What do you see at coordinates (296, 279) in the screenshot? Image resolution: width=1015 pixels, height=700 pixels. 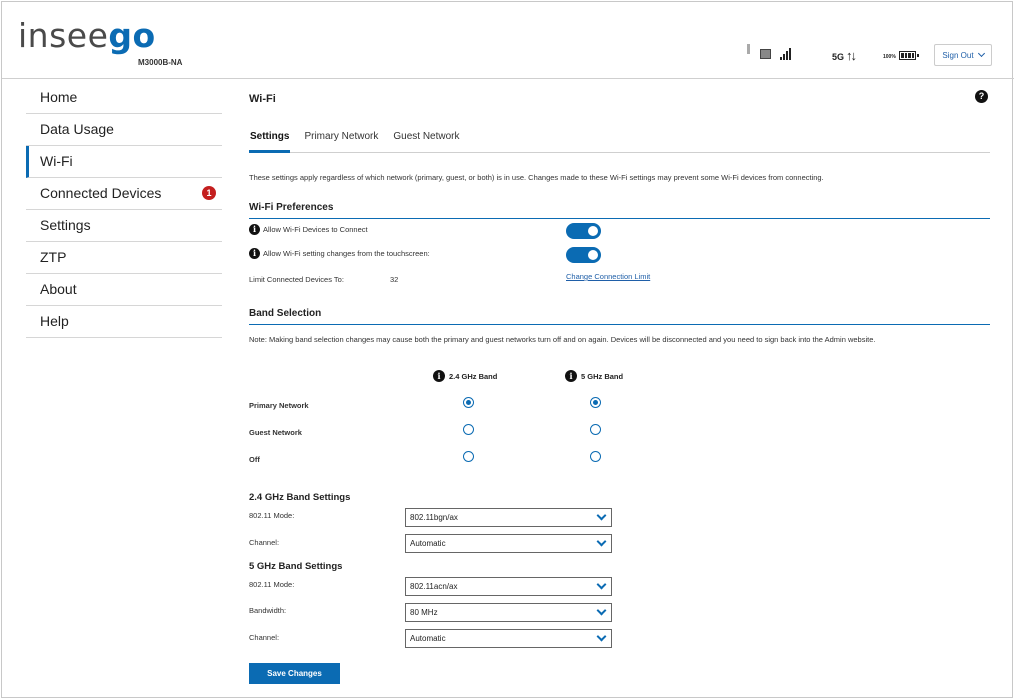 I see `limit-devices-label: Limit Connected Devices To:` at bounding box center [296, 279].